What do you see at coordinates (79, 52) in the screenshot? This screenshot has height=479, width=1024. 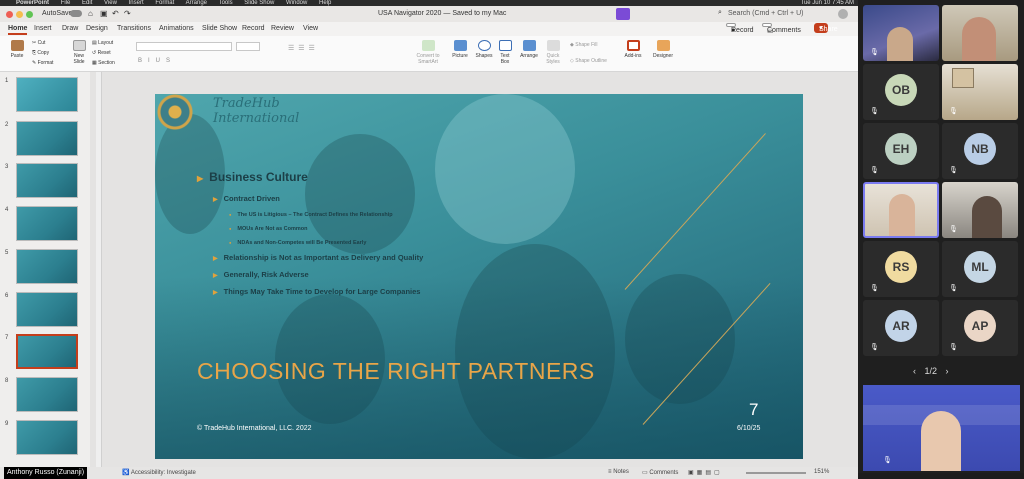 I see `new-slide-button: New Slide` at bounding box center [79, 52].